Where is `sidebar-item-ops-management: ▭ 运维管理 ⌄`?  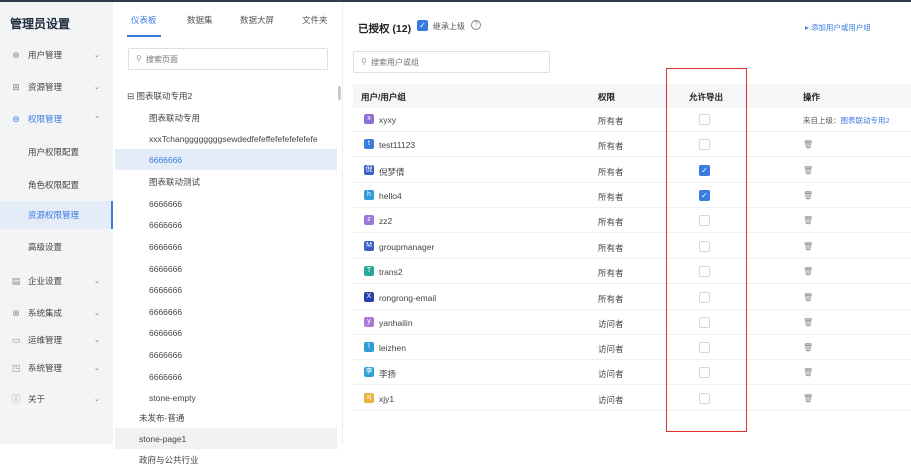 sidebar-item-ops-management: ▭ 运维管理 ⌄ is located at coordinates (56, 340).